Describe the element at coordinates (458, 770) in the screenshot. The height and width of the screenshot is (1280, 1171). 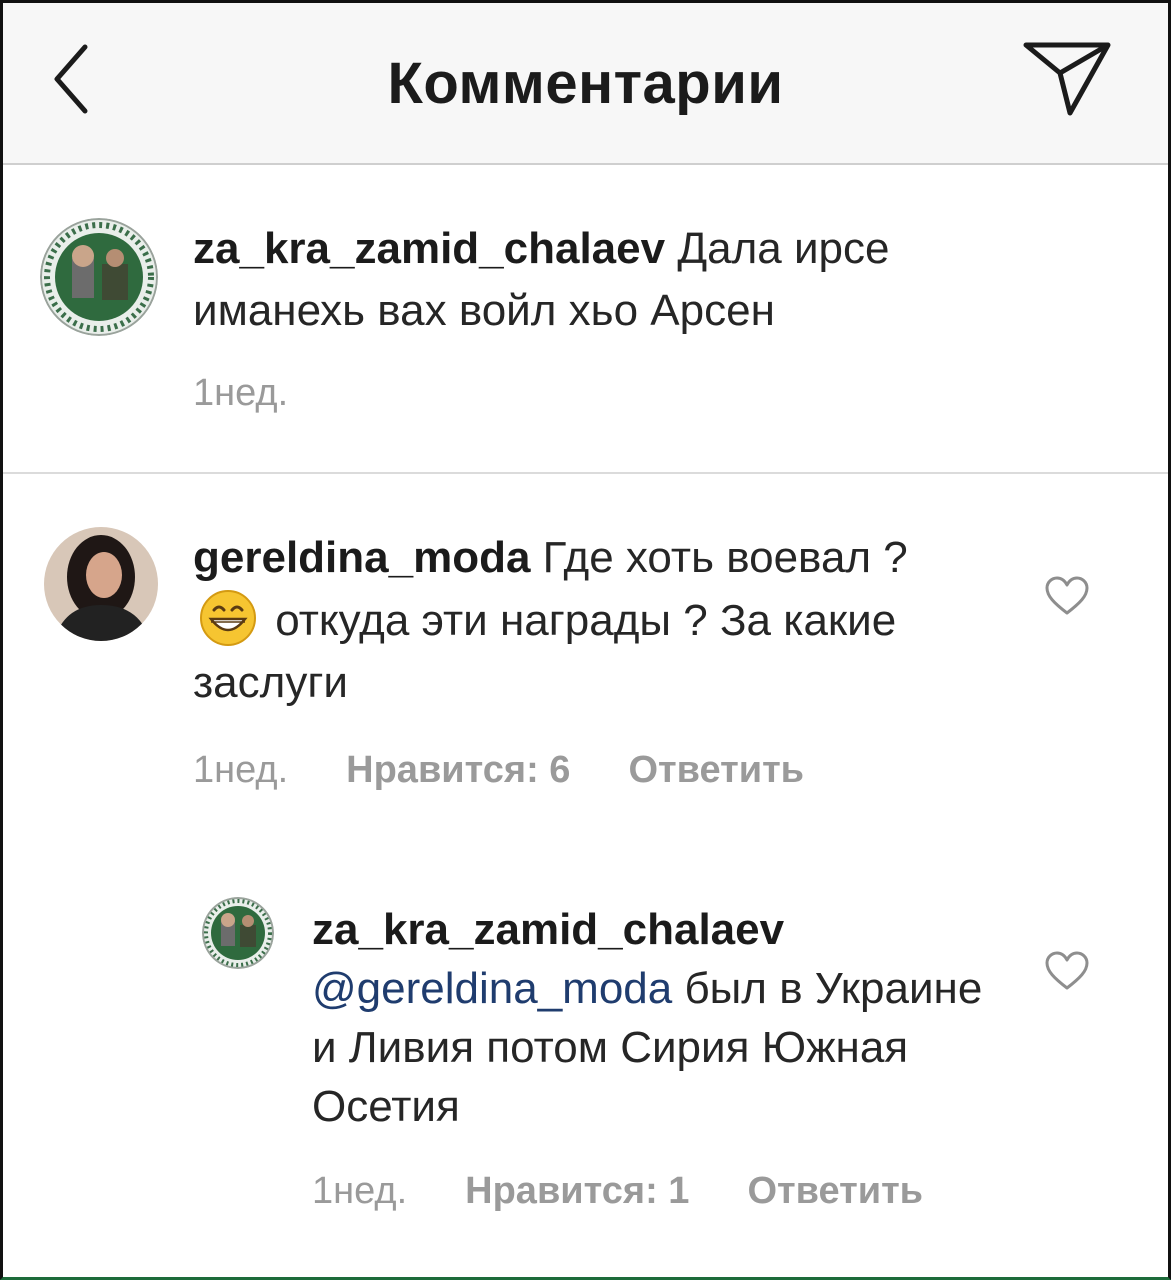
I see `likes-count-link: Нравится: 6` at that location.